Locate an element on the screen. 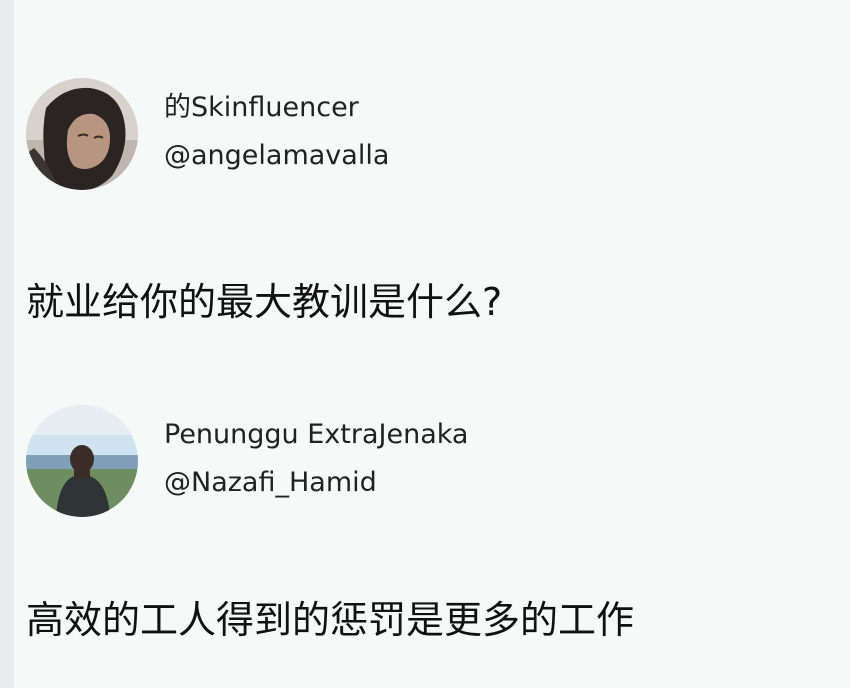 The image size is (850, 688). post-text: 高效的工人得到的惩罚是更多的工作 is located at coordinates (330, 620).